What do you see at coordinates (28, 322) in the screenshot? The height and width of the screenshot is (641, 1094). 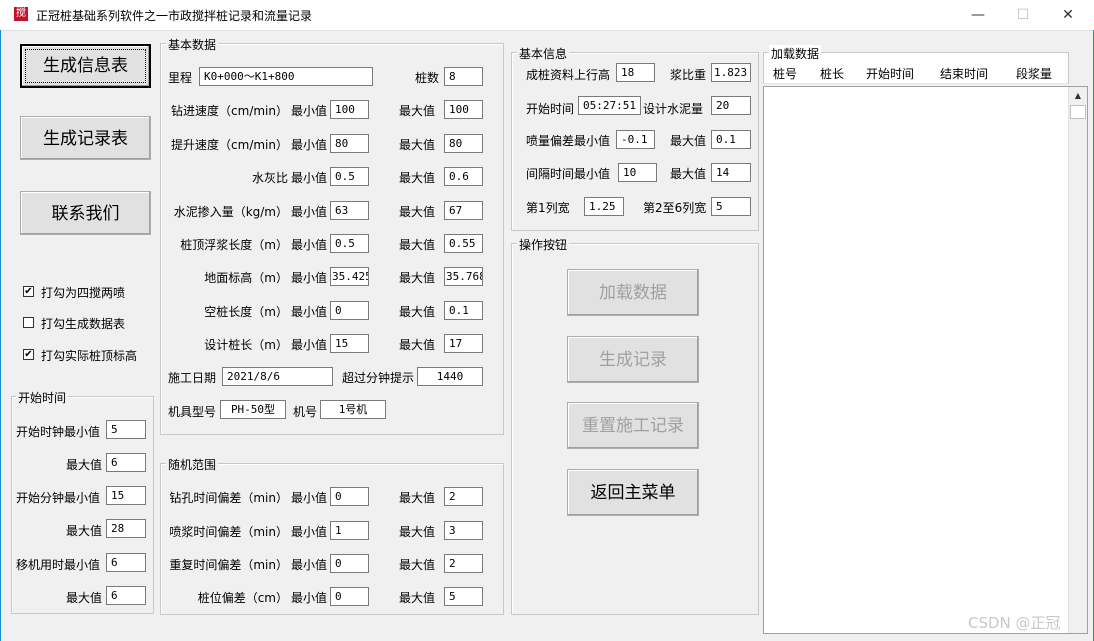 I see `checkbox-generate-datatable` at bounding box center [28, 322].